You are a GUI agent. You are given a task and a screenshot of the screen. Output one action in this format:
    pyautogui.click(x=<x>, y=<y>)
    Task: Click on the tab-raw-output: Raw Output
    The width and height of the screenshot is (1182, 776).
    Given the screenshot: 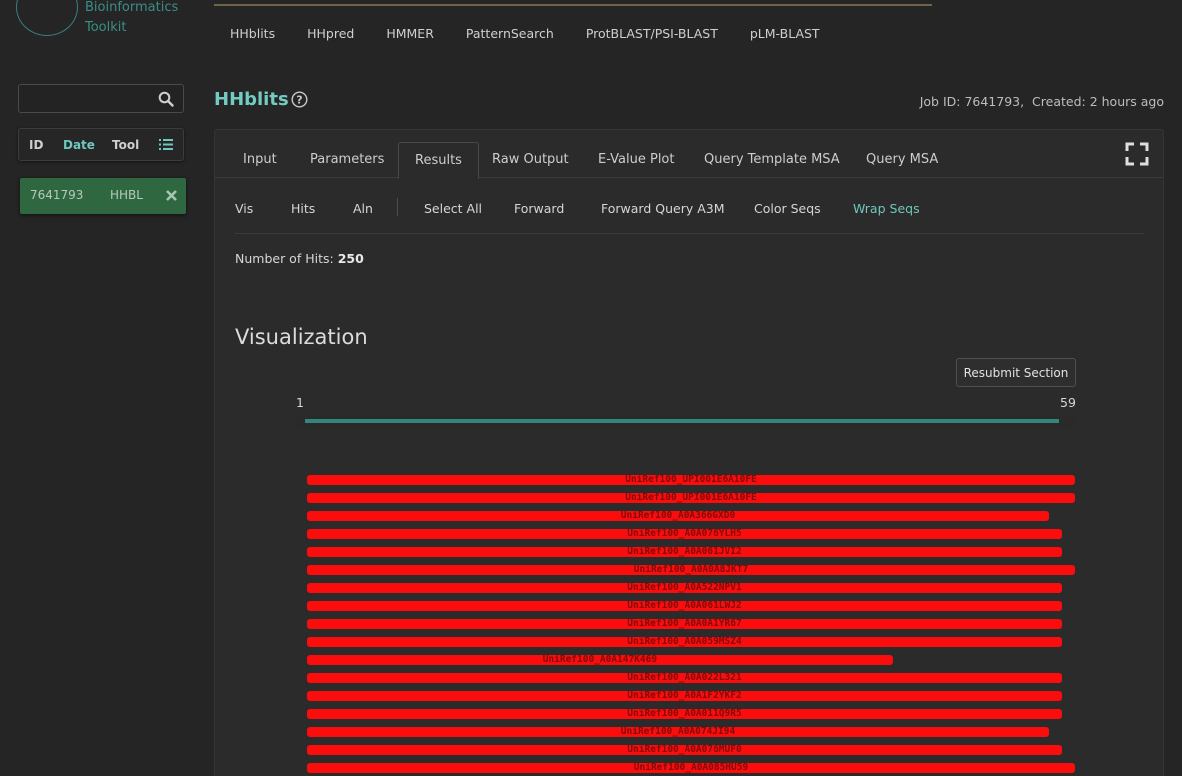 What is the action you would take?
    pyautogui.click(x=530, y=160)
    